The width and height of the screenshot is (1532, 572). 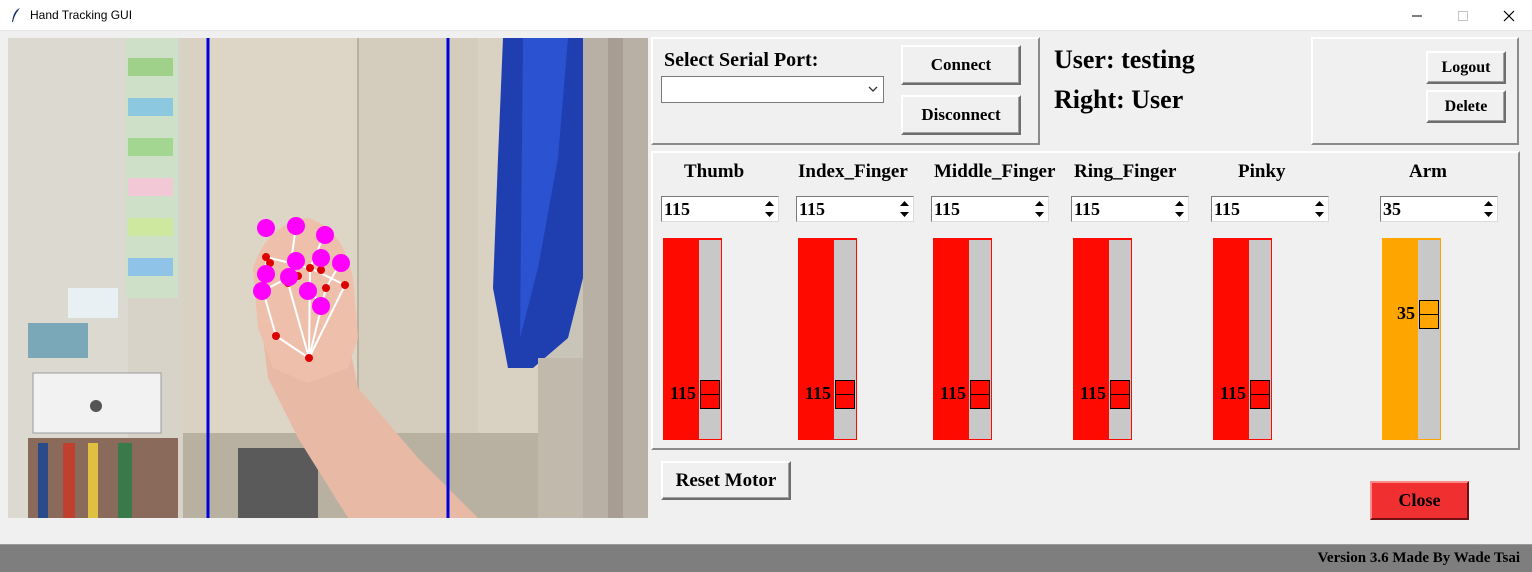 What do you see at coordinates (853, 171) in the screenshot?
I see `motor-label-index: Index_Finger` at bounding box center [853, 171].